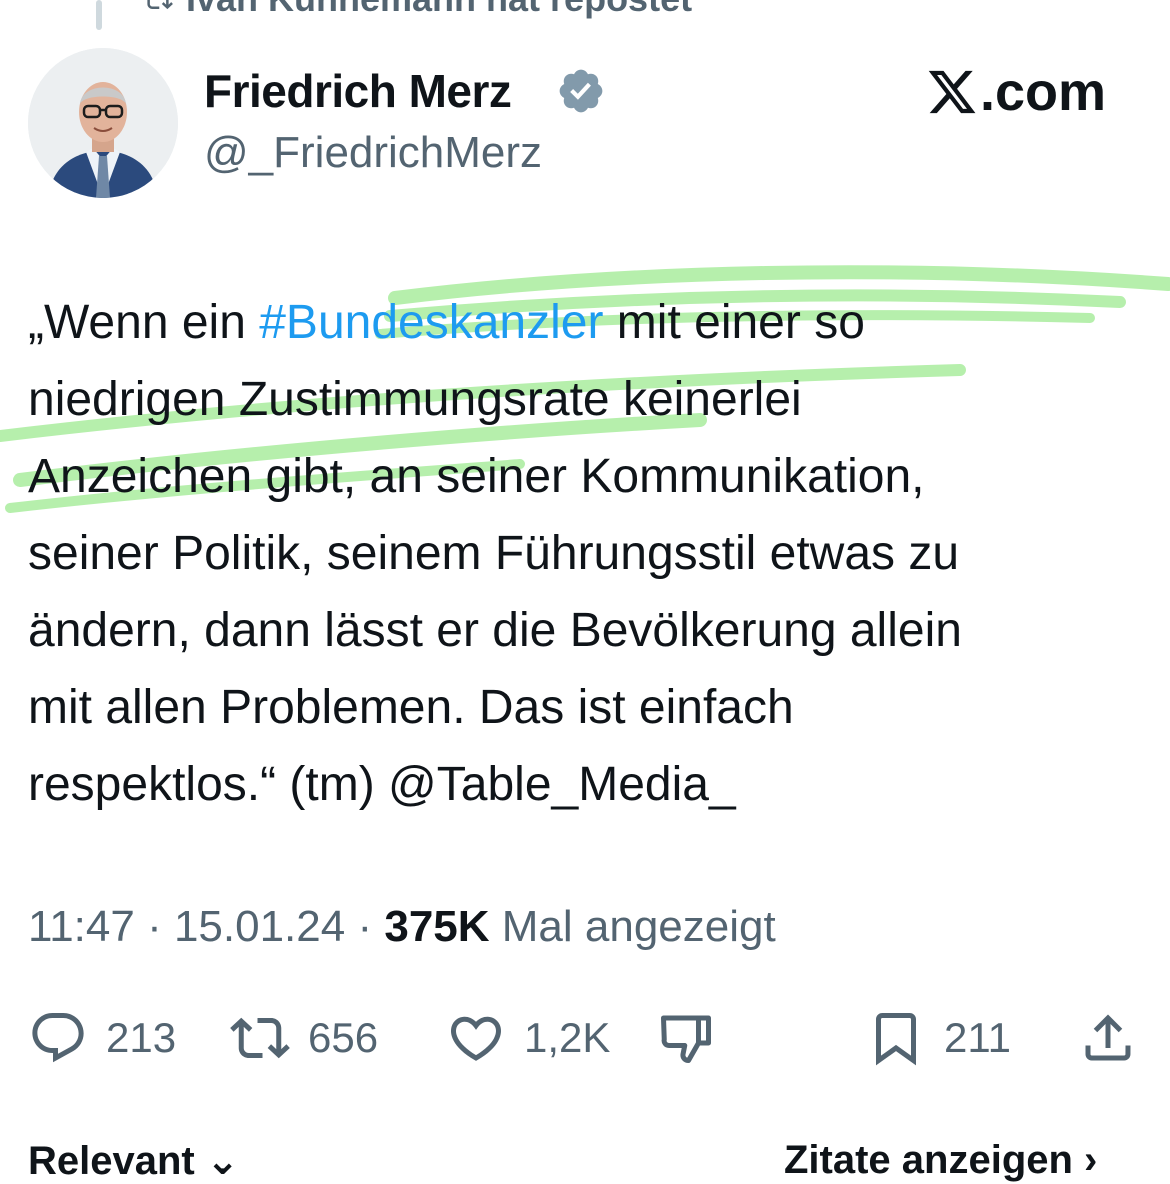 The height and width of the screenshot is (1184, 1170). Describe the element at coordinates (259, 926) in the screenshot. I see `tweet-date: 15.01.24` at that location.